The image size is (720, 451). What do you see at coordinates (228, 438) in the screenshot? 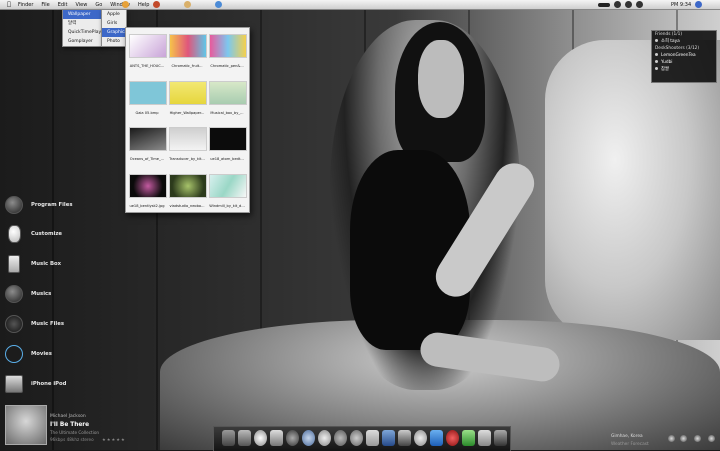
I see `dock-trash-icon` at bounding box center [228, 438].